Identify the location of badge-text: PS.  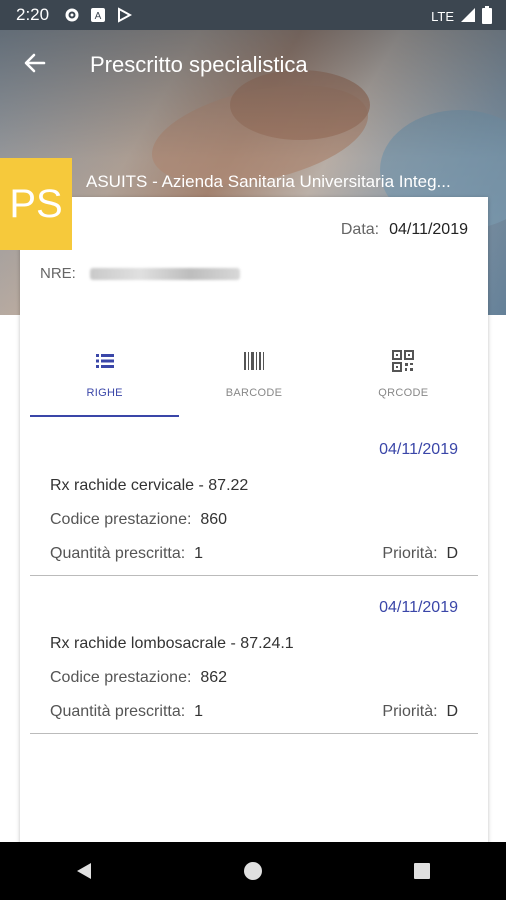
(36, 203).